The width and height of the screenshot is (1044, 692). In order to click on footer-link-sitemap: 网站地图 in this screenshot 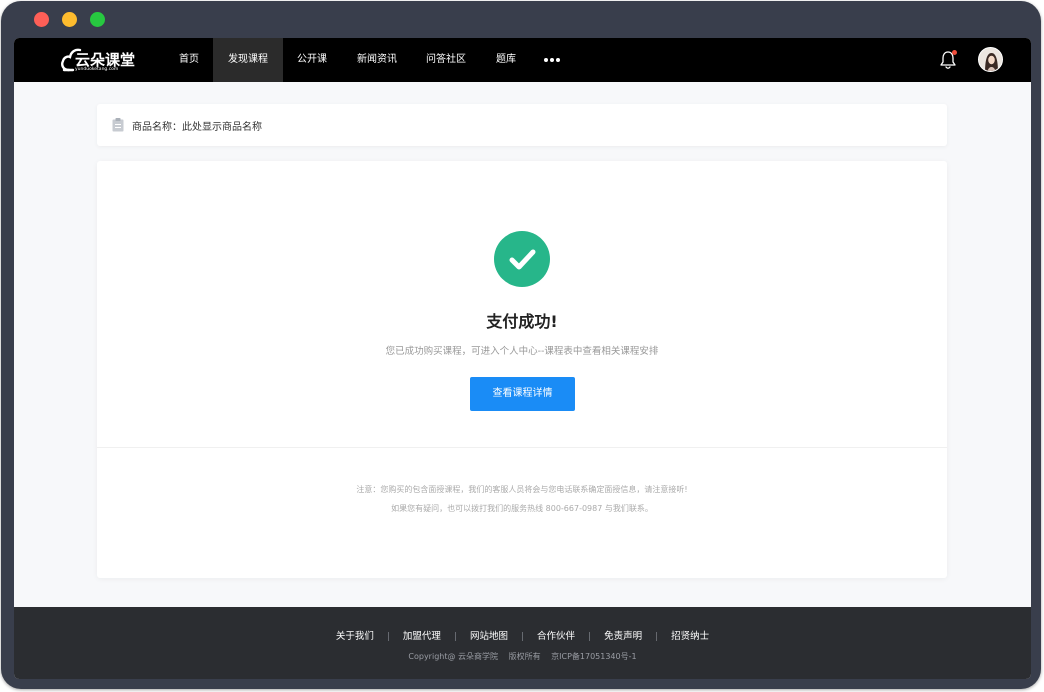, I will do `click(489, 635)`.